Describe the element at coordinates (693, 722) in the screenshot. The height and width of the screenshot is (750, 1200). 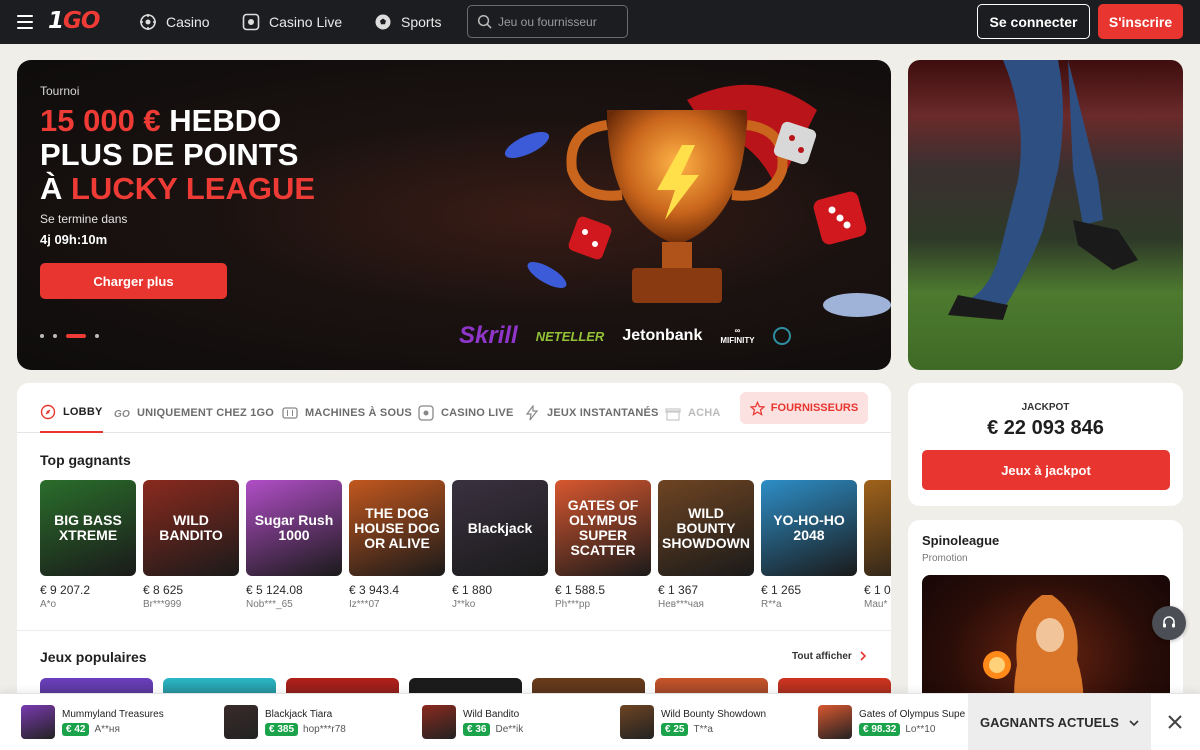
I see `ticker-item: Wild Bounty Showdown € 25 T**a` at that location.